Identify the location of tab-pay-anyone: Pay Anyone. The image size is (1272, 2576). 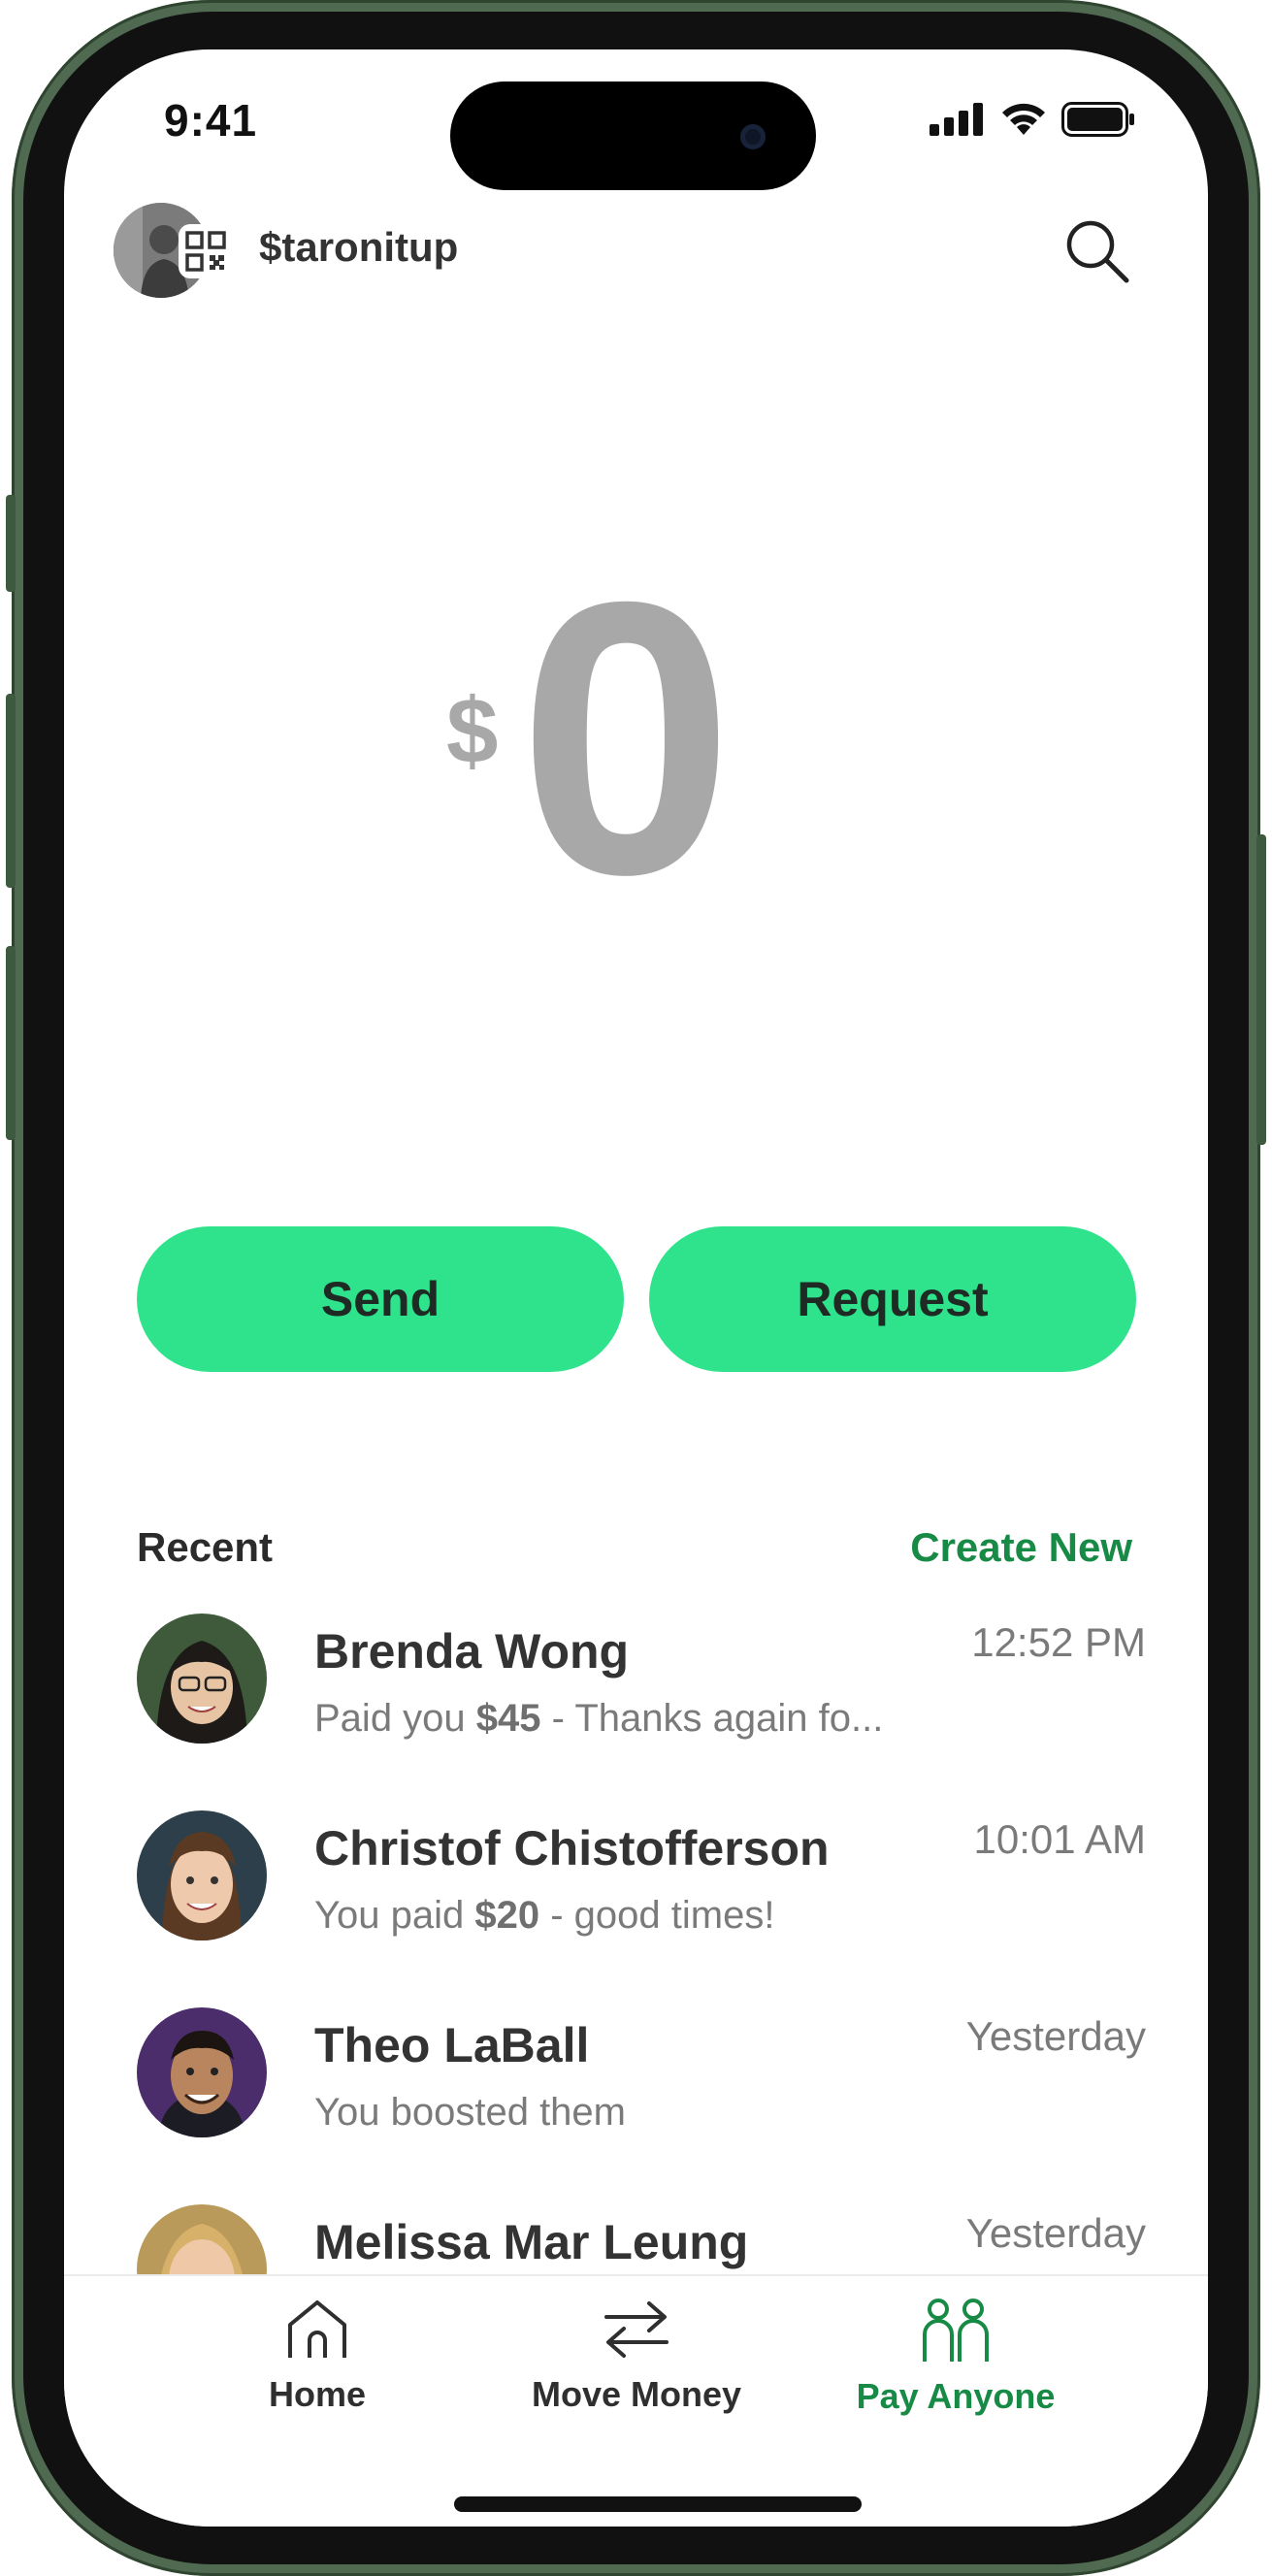
(955, 2357).